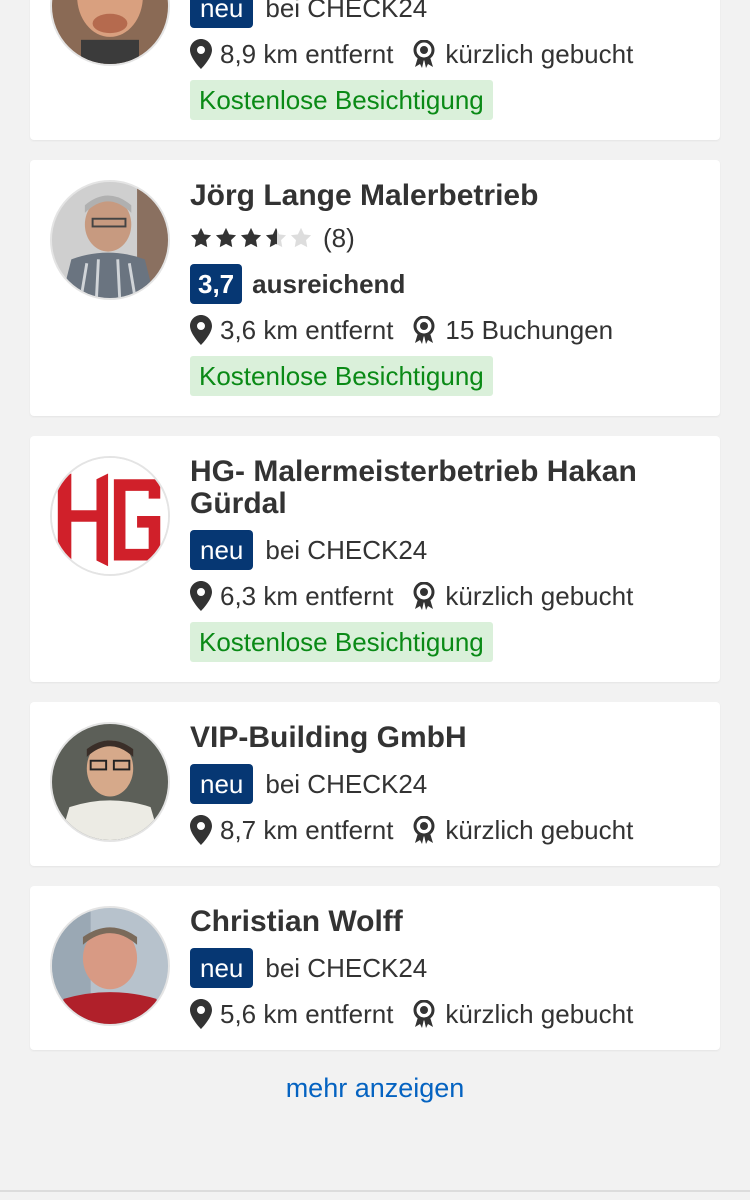 This screenshot has width=750, height=1200. Describe the element at coordinates (276, 237) in the screenshot. I see `half-star-icon` at that location.